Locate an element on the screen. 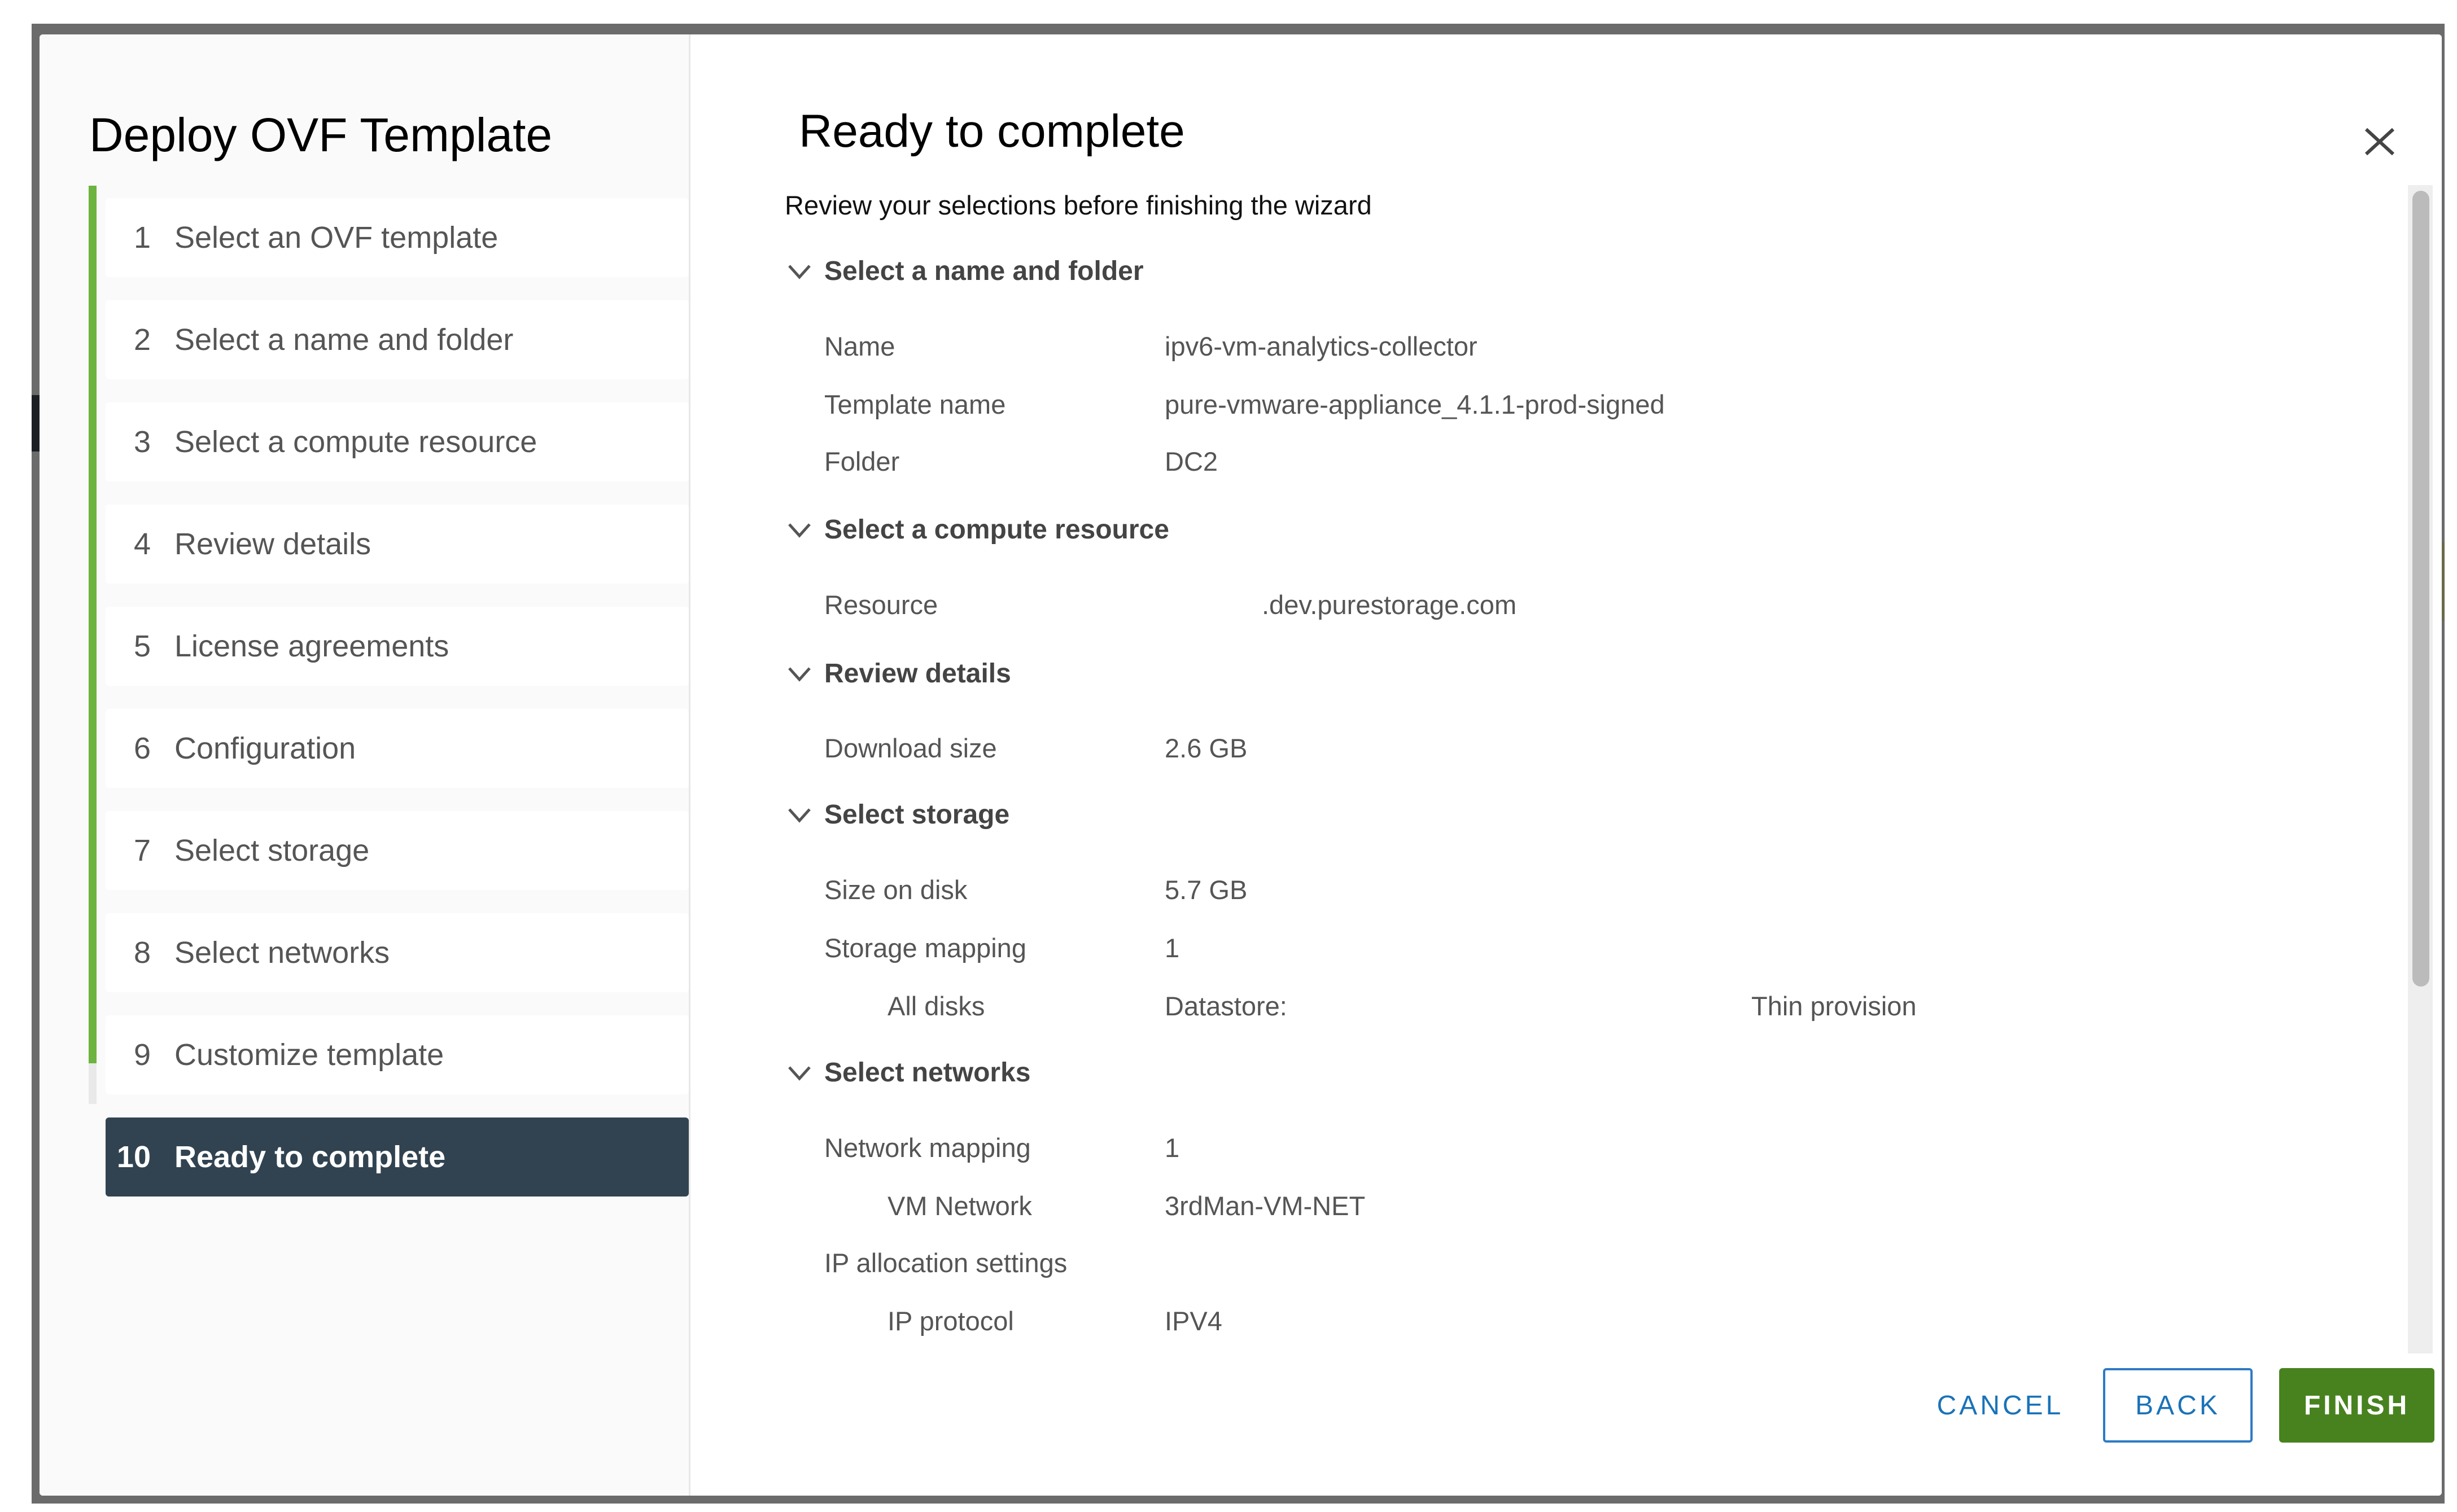 This screenshot has width=2457, height=1512. step-label: Select a compute resource is located at coordinates (355, 442).